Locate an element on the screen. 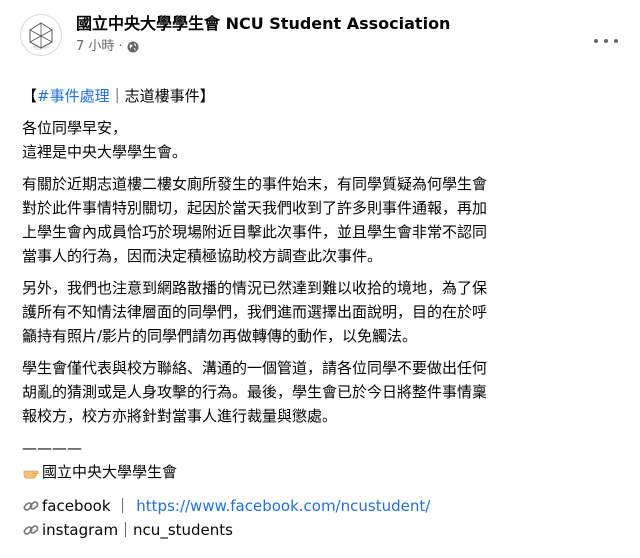 The image size is (640, 558). pointing-hand-icon is located at coordinates (31, 474).